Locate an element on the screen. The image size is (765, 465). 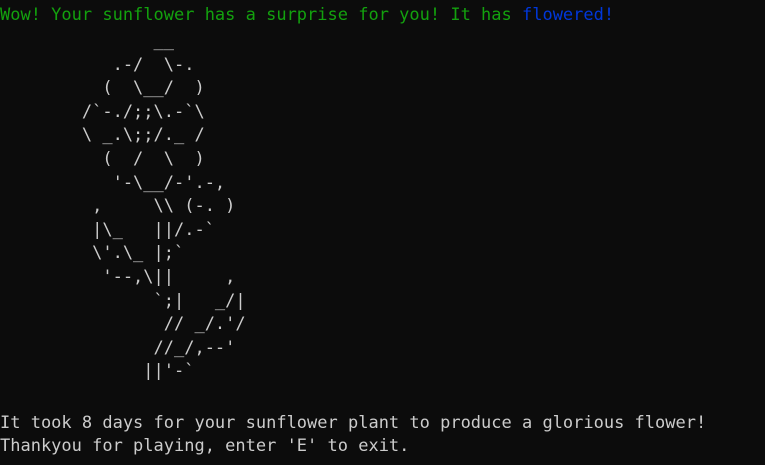
flowered-highlight: flowered! is located at coordinates (568, 15).